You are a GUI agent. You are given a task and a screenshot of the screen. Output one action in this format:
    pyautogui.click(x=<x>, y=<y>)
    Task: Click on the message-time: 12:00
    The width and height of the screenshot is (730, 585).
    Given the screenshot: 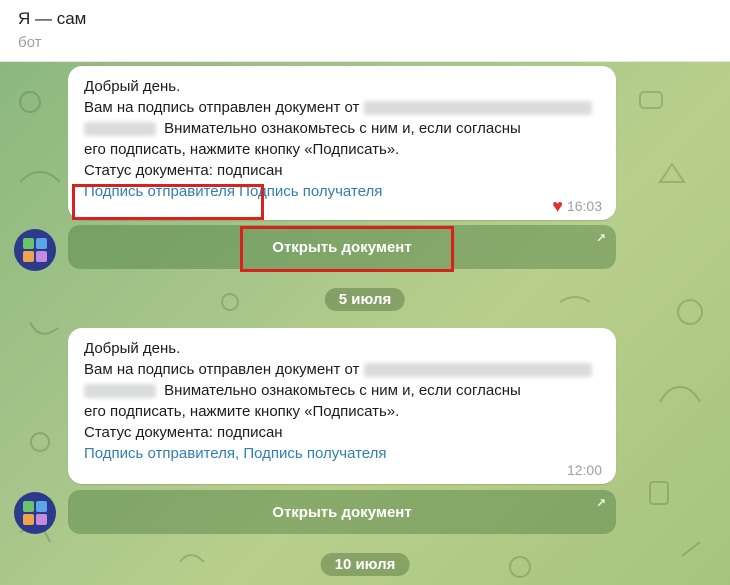 What is the action you would take?
    pyautogui.click(x=584, y=470)
    